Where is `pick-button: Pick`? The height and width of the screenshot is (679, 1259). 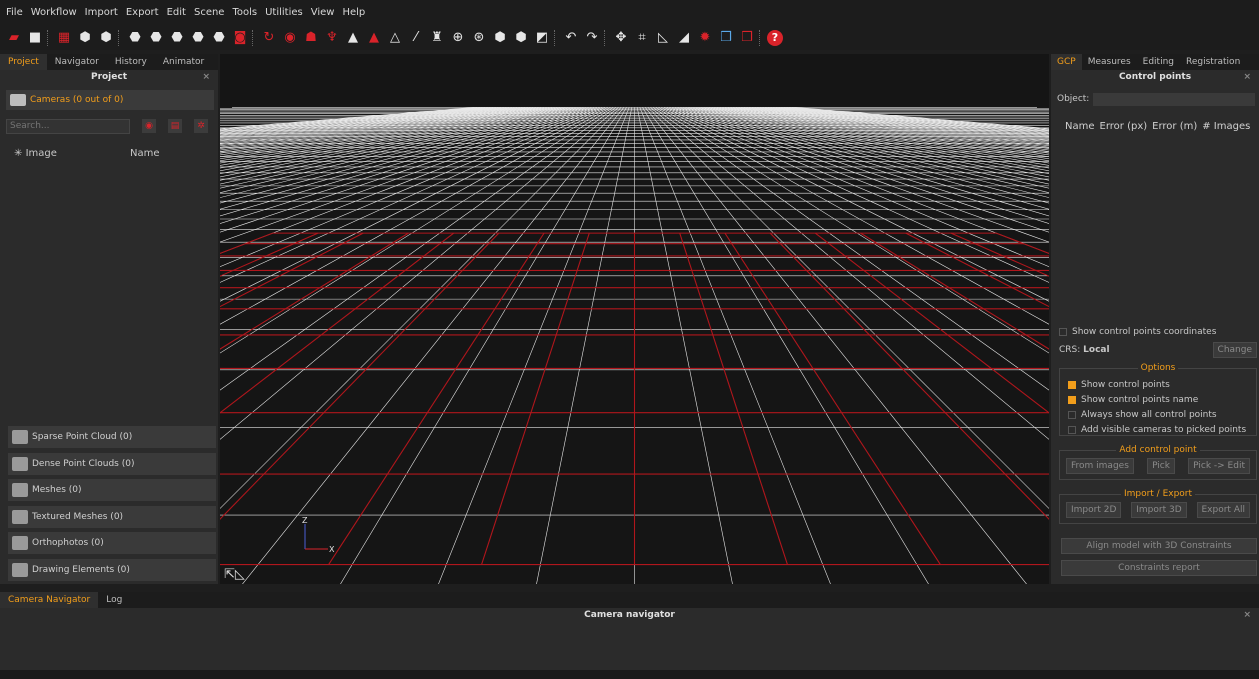 pick-button: Pick is located at coordinates (1161, 466).